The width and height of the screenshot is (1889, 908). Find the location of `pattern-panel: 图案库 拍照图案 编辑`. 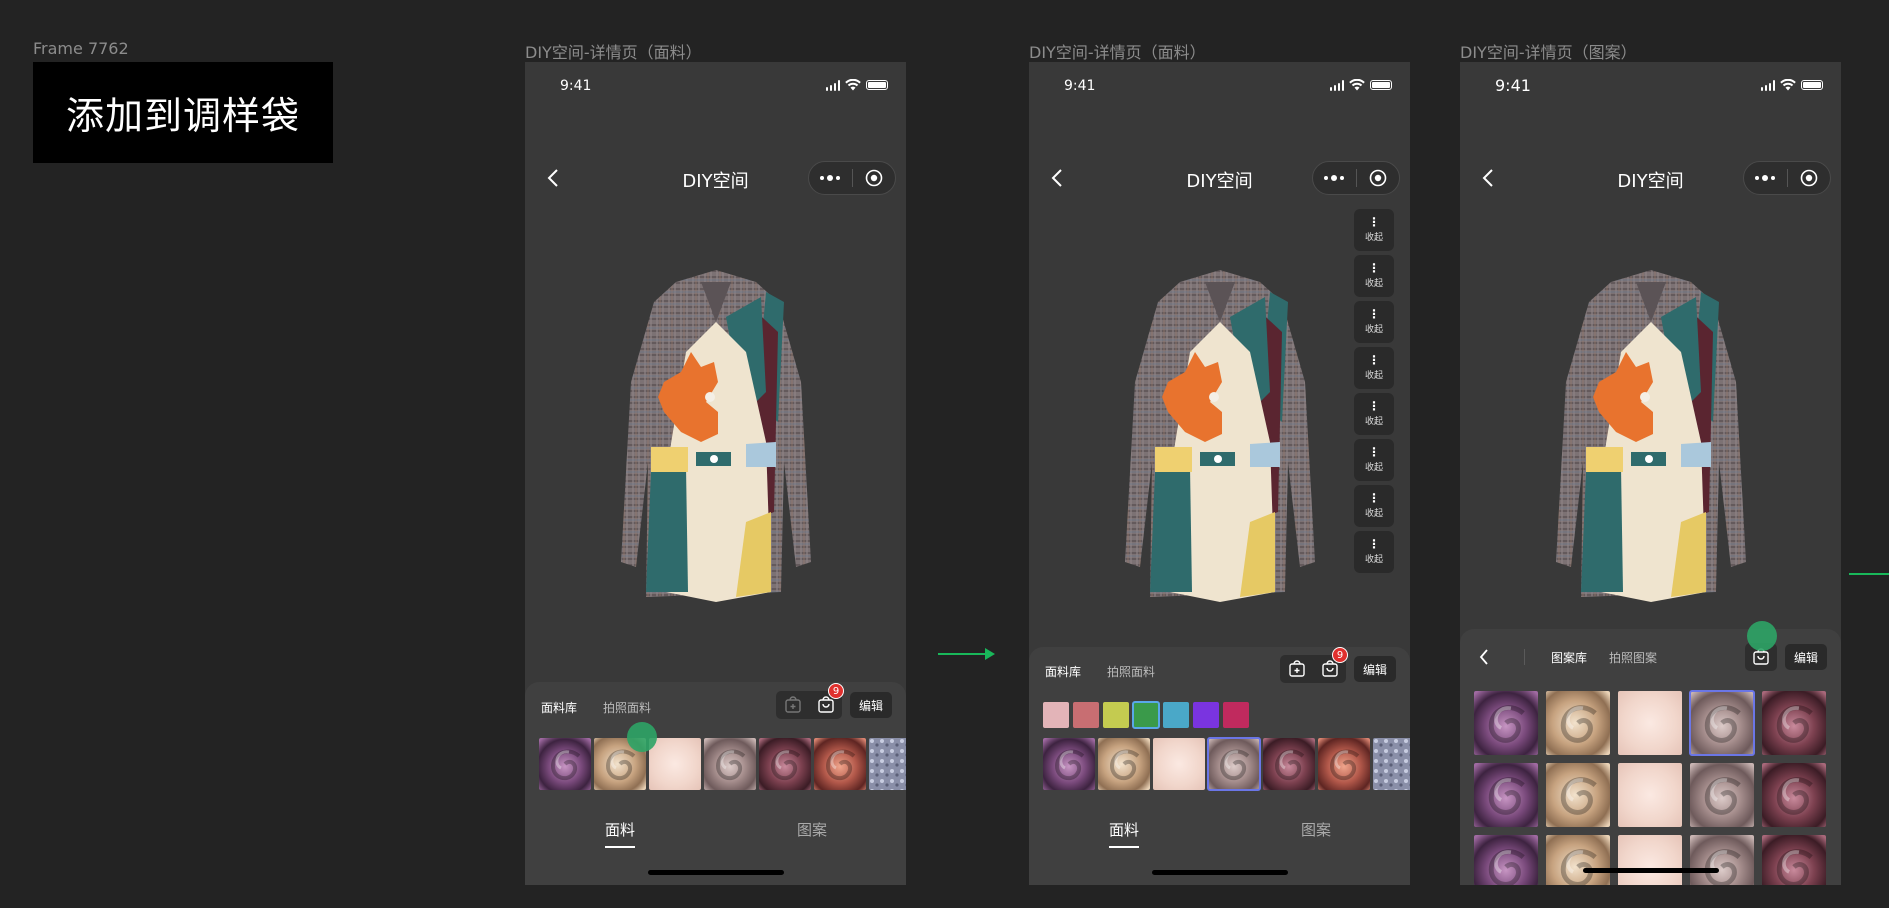

pattern-panel: 图案库 拍照图案 编辑 is located at coordinates (1650, 757).